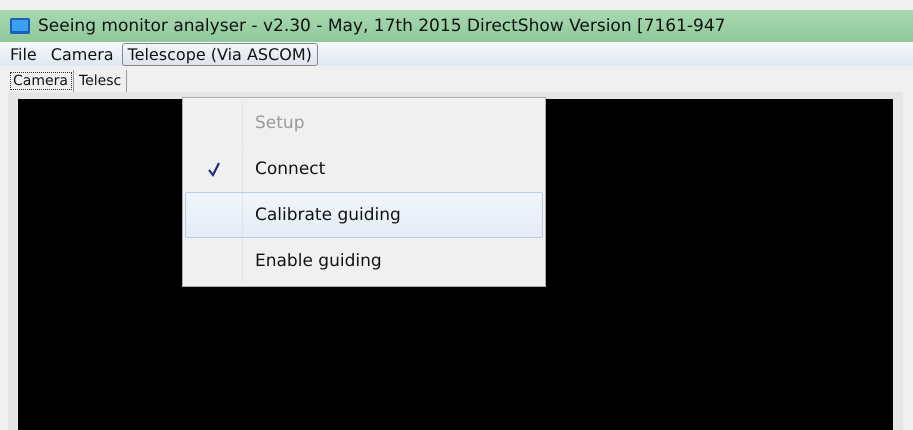 Image resolution: width=913 pixels, height=430 pixels. What do you see at coordinates (20, 26) in the screenshot?
I see `window-icon` at bounding box center [20, 26].